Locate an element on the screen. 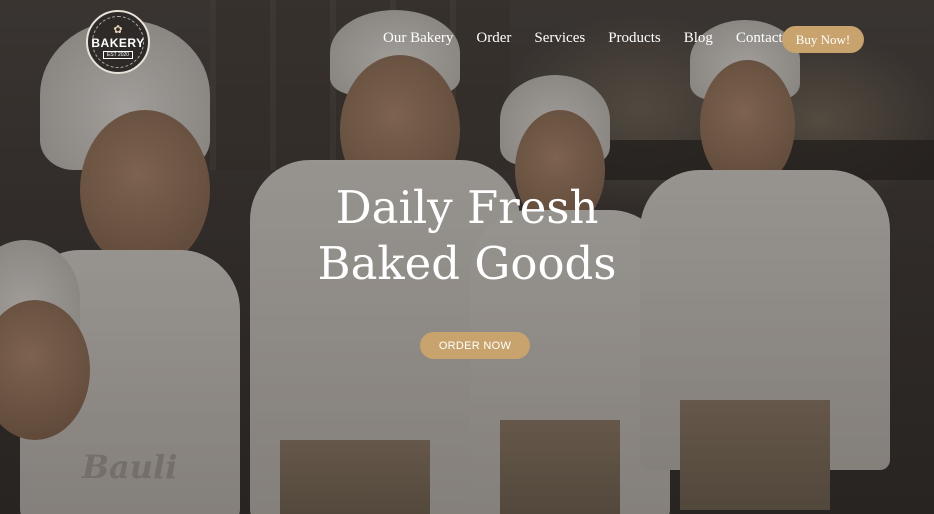 Image resolution: width=934 pixels, height=514 pixels. bakery-logo: ✿ BAKERY EST 2020 is located at coordinates (118, 42).